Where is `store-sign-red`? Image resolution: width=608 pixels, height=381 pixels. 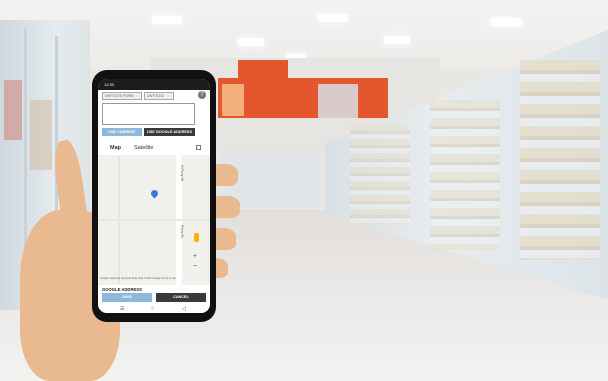 store-sign-red is located at coordinates (263, 87).